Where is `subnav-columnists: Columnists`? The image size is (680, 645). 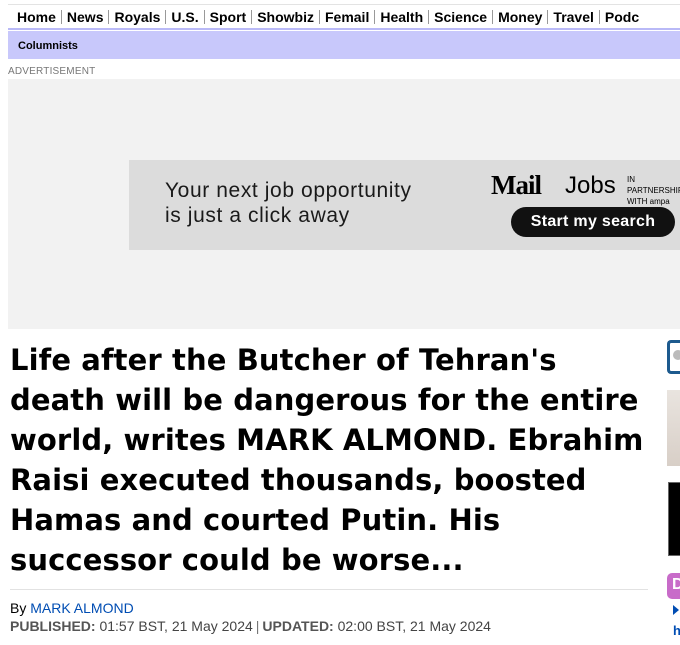
subnav-columnists: Columnists is located at coordinates (48, 46).